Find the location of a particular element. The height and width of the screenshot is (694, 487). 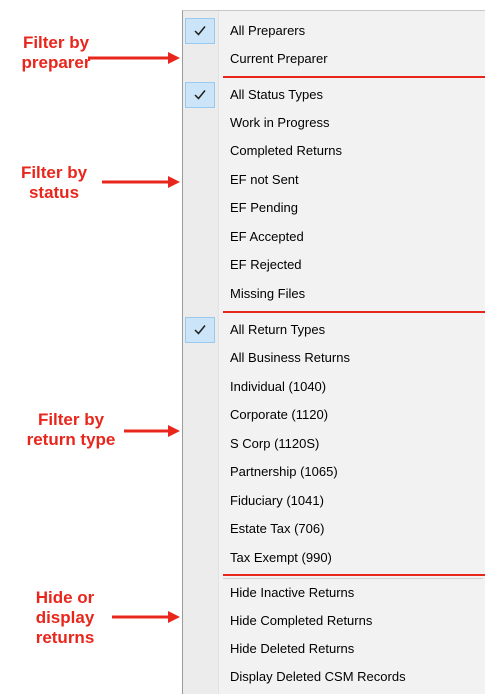

menu-item-fiduciary-1041: Fiduciary (1041) is located at coordinates (333, 501).